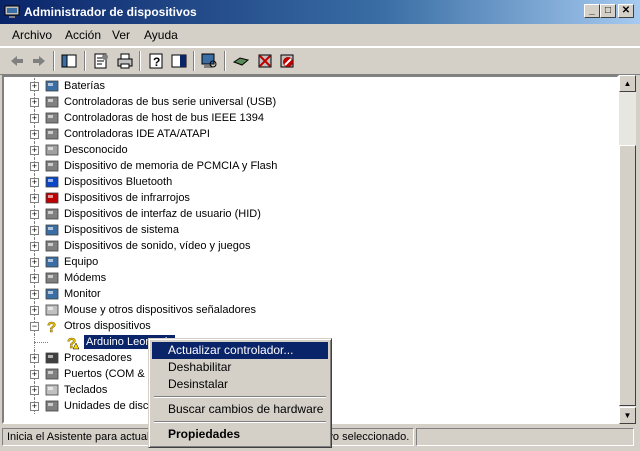 The image size is (640, 451). What do you see at coordinates (127, 198) in the screenshot?
I see `tree-item-label: Dispositivos de infrarrojos` at bounding box center [127, 198].